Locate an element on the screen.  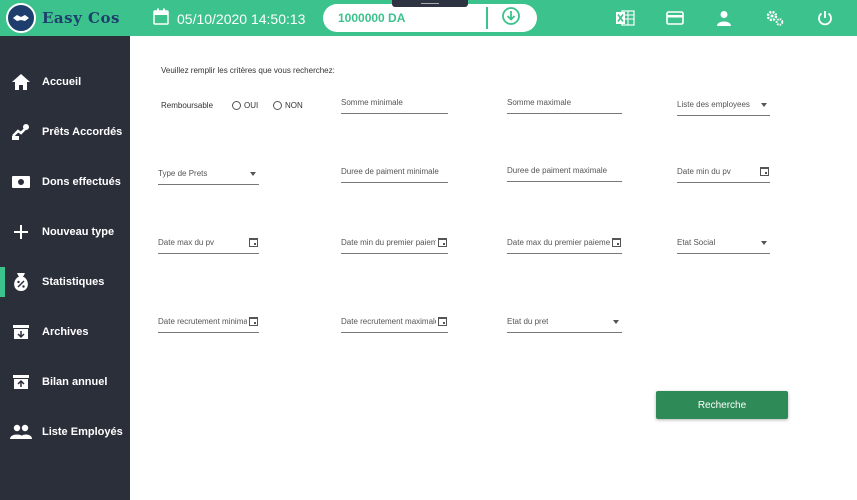
duree-min-placeholder: Duree de paiment minimale is located at coordinates (390, 171).